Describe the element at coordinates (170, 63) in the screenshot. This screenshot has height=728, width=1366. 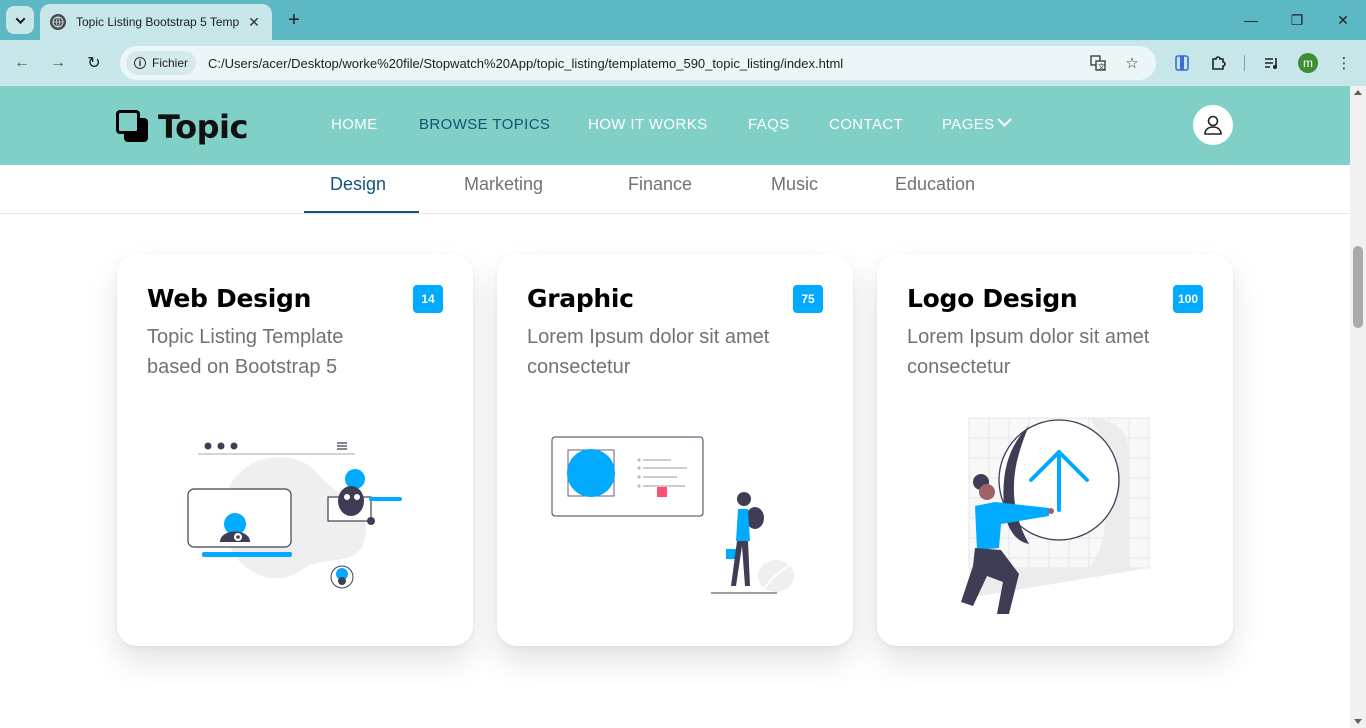
I see `site-chip-label: Fichier` at that location.